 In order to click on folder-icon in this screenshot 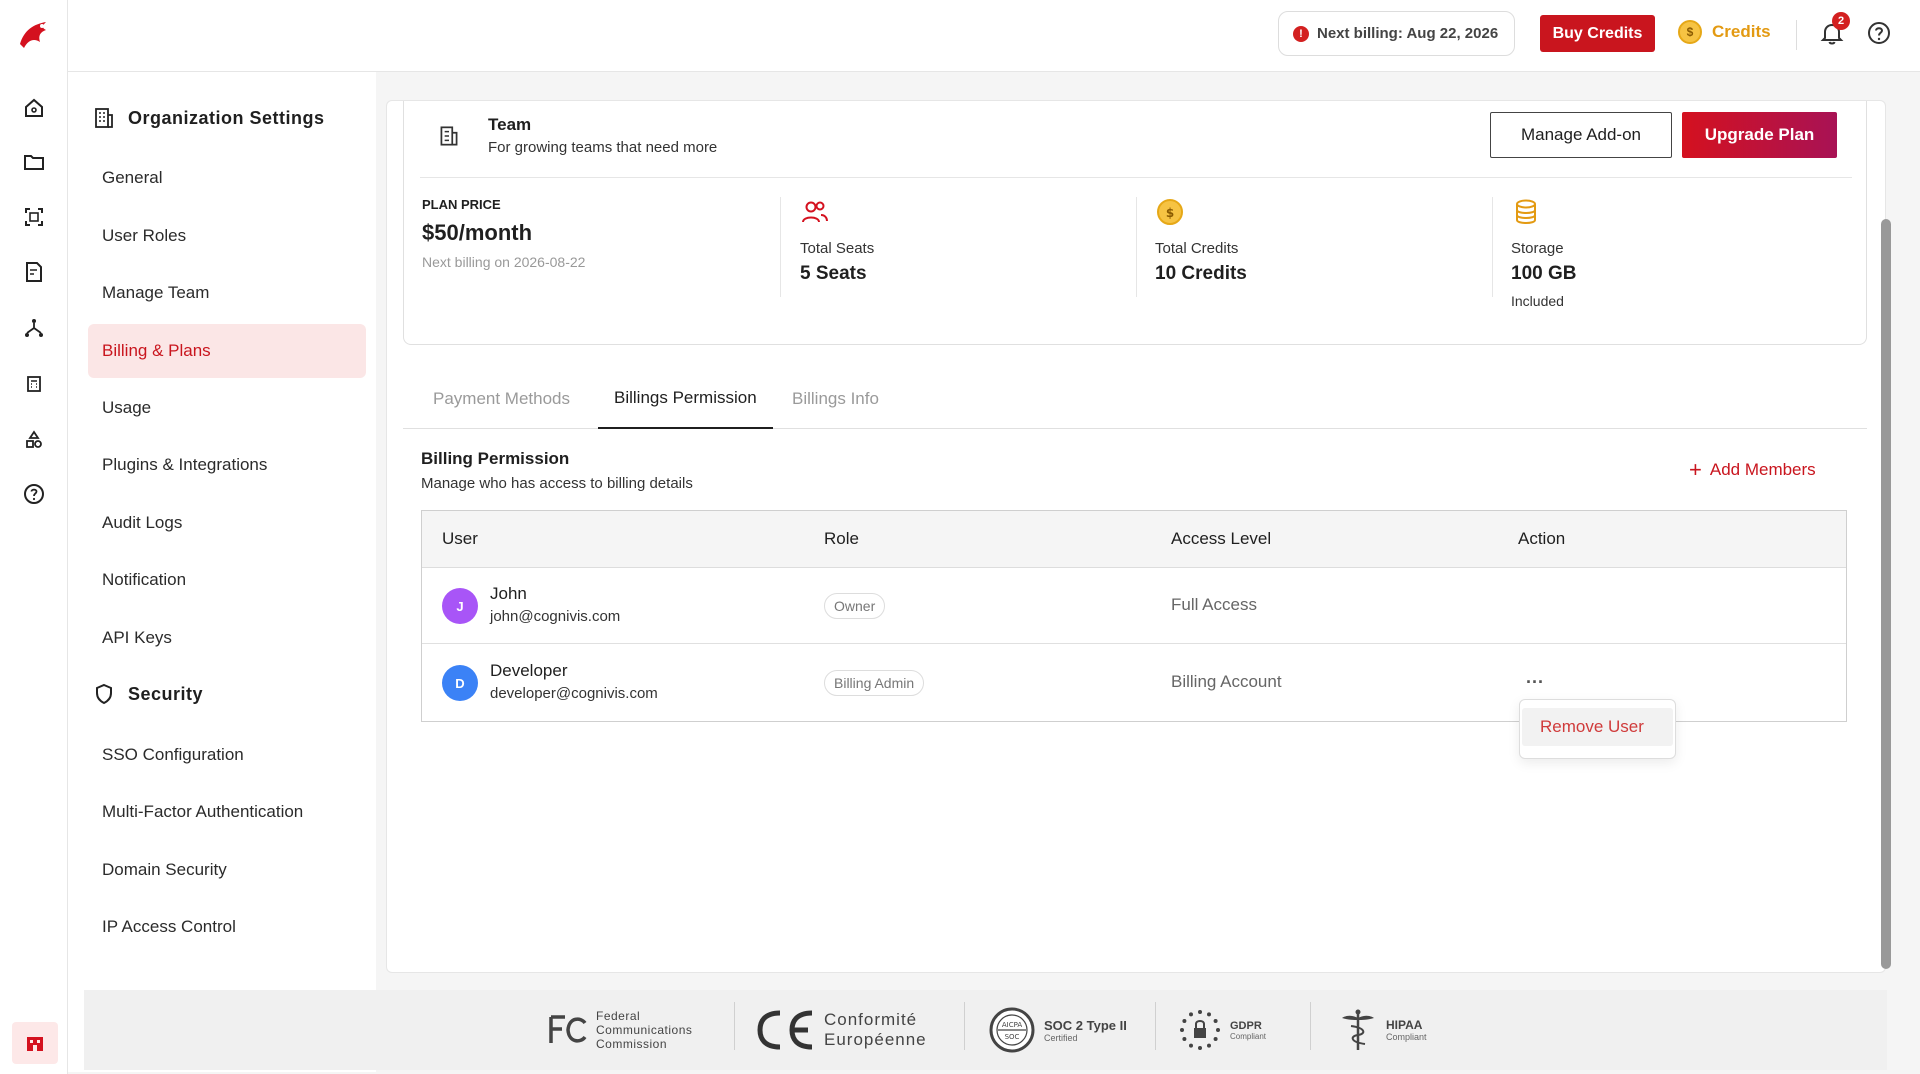, I will do `click(34, 162)`.